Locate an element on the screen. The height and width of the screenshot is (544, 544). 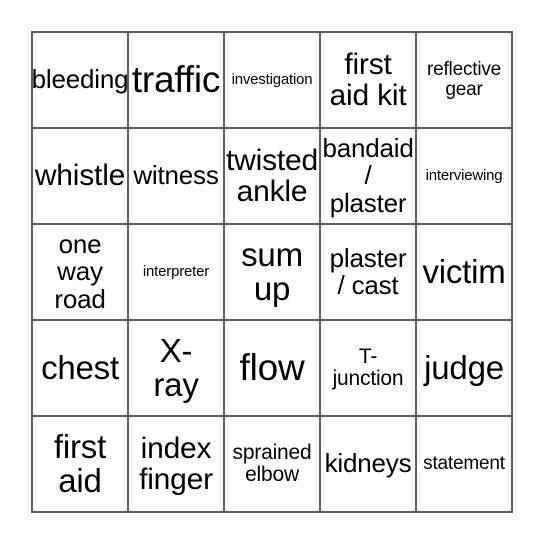
bingo-cell-label: twisted ankle is located at coordinates (272, 175).